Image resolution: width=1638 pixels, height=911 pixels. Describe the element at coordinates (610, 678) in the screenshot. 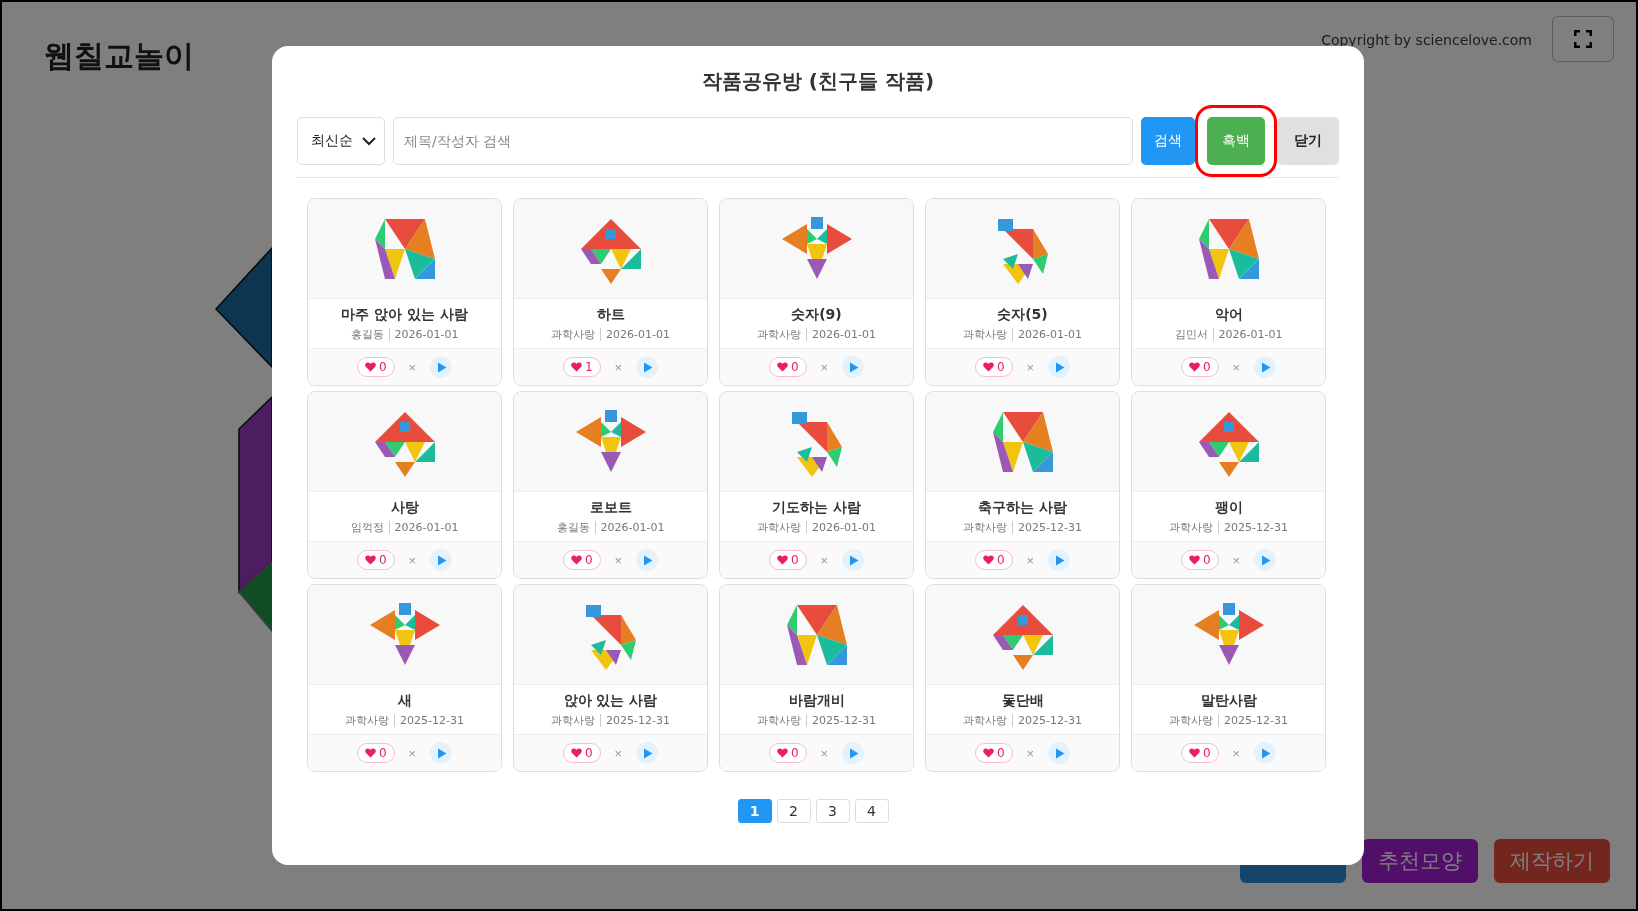

I see `work-card: 앉아 있는 사람 과학사랑 2025-12-31 0 ×` at that location.